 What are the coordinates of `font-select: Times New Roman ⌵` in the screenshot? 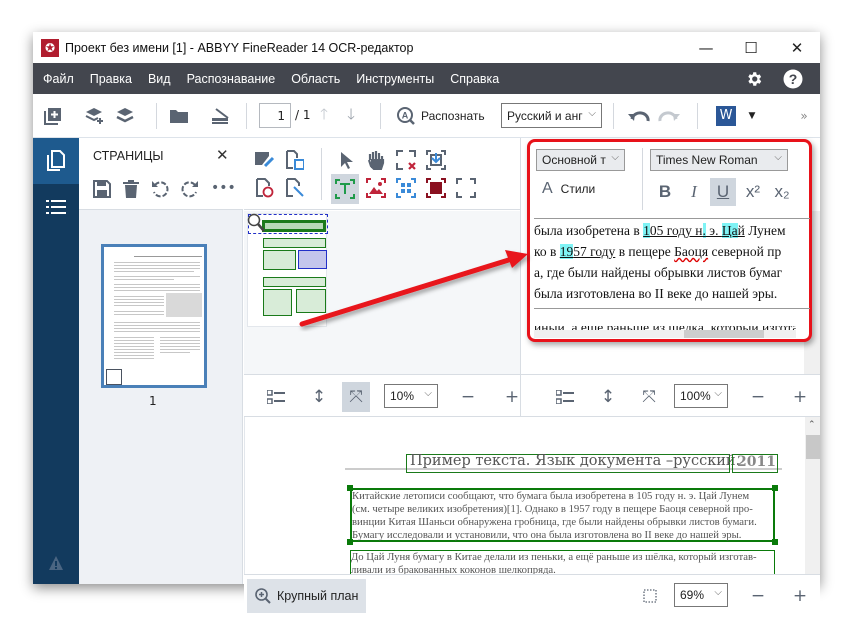 It's located at (719, 160).